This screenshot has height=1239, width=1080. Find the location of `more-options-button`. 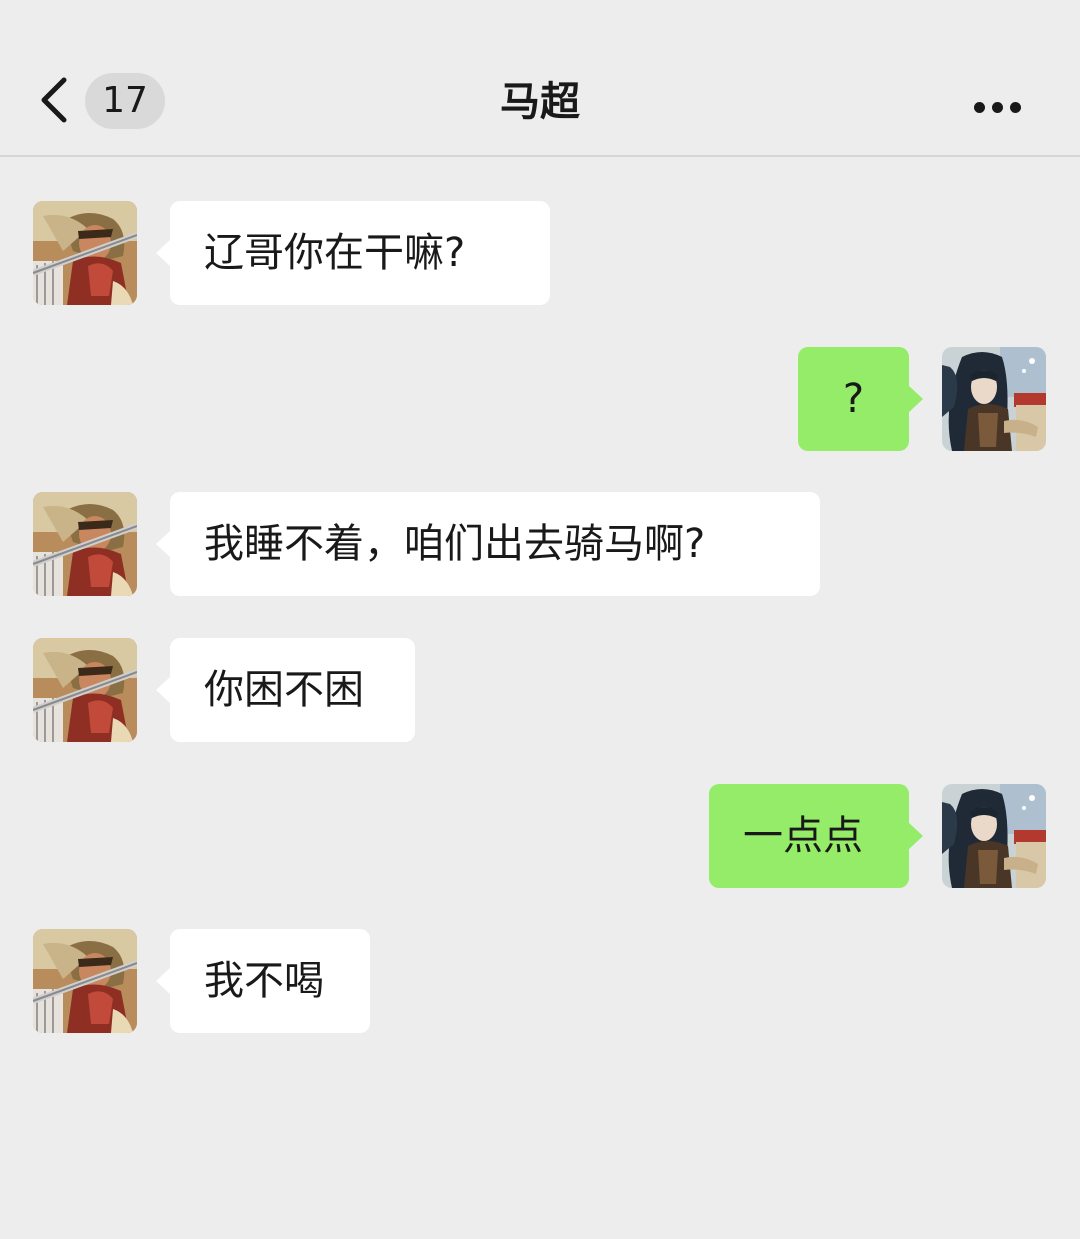

more-options-button is located at coordinates (997, 105).